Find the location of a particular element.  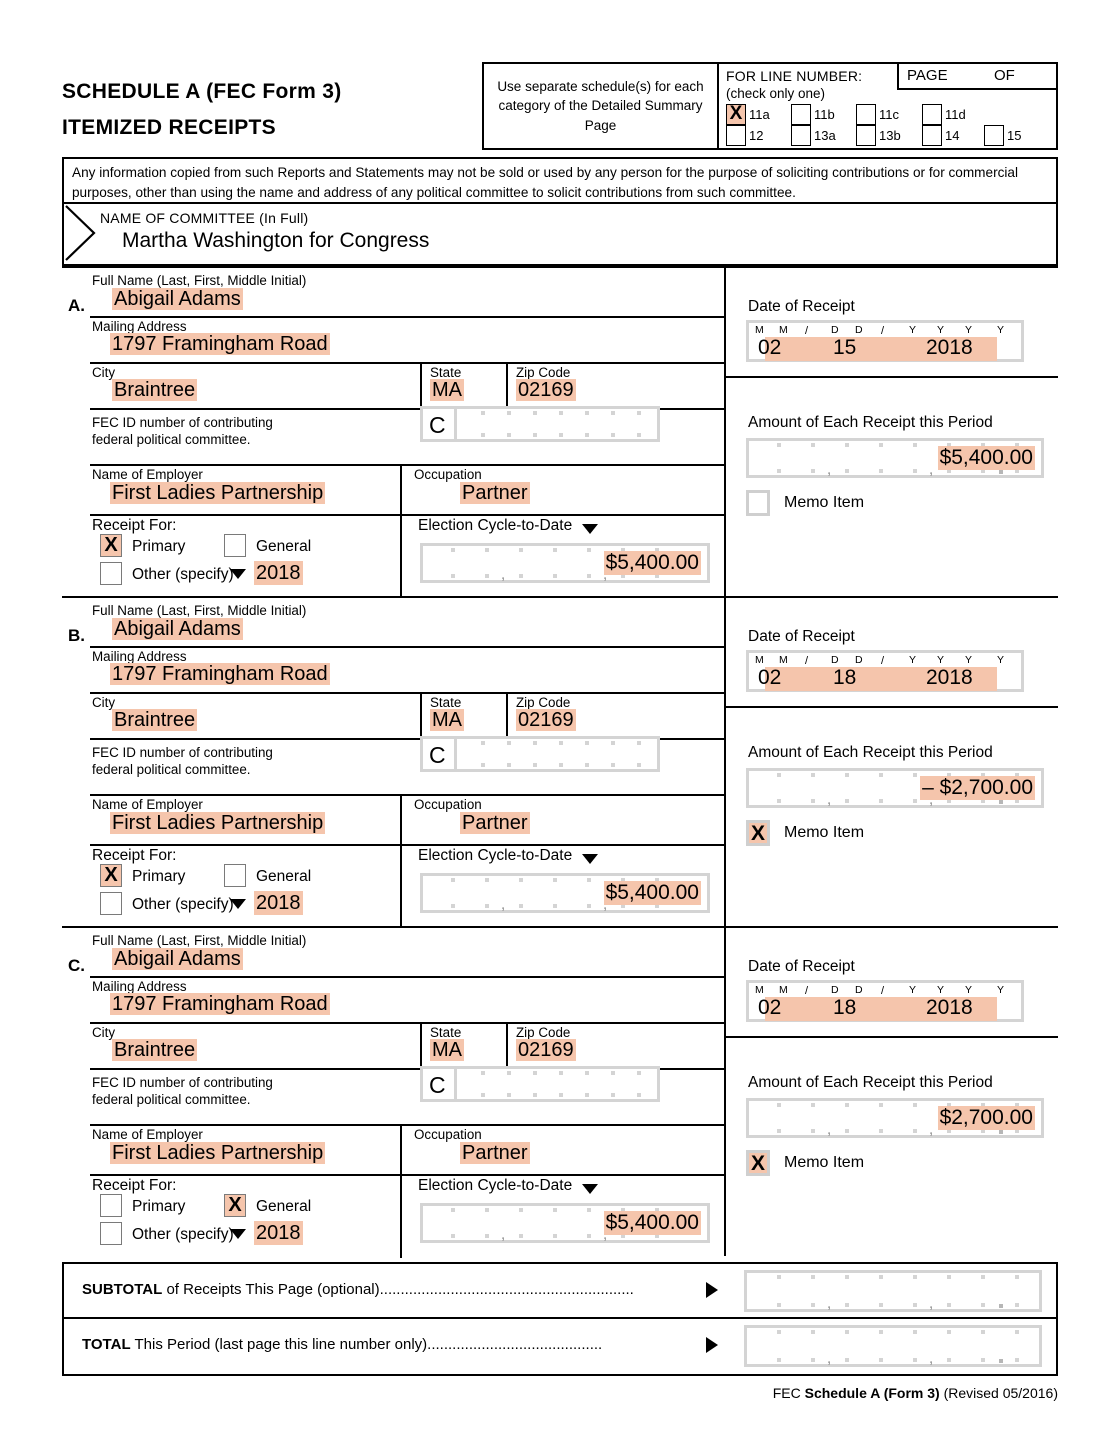

divider-address-a is located at coordinates (407, 363).